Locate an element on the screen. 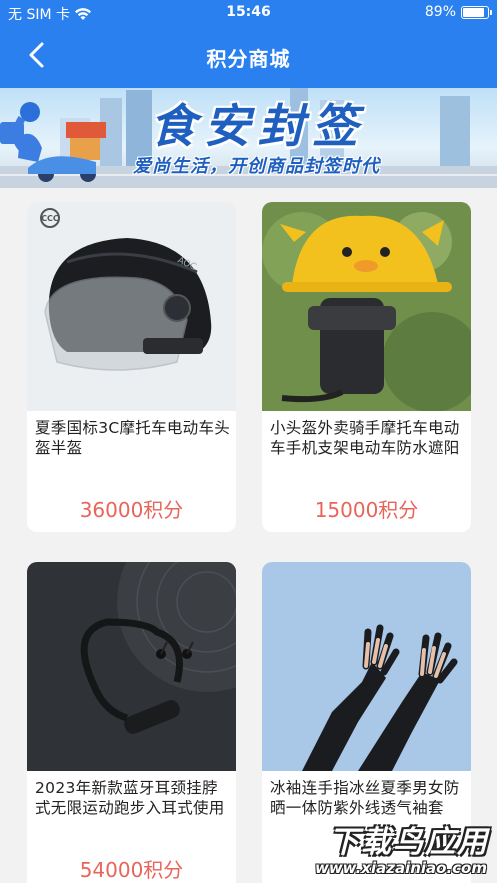  product-image-phone-holder is located at coordinates (366, 306).